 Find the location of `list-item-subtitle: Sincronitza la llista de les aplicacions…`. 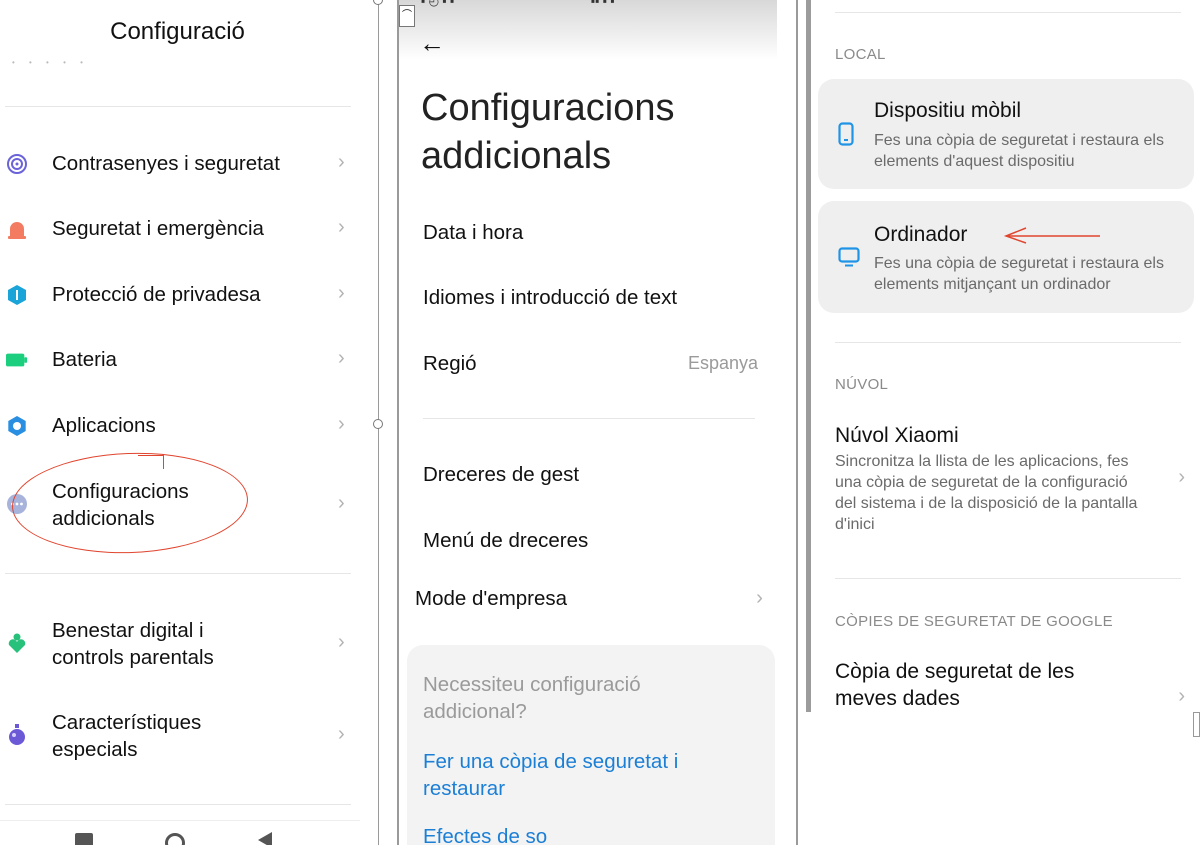

list-item-subtitle: Sincronitza la llista de les aplicacions… is located at coordinates (986, 493).